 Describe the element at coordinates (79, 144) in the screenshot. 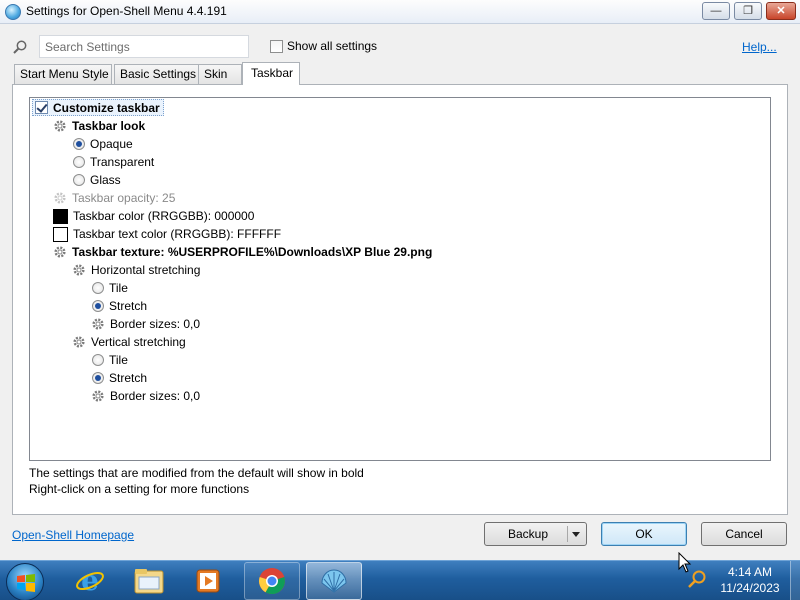

I see `opaque-radio` at that location.